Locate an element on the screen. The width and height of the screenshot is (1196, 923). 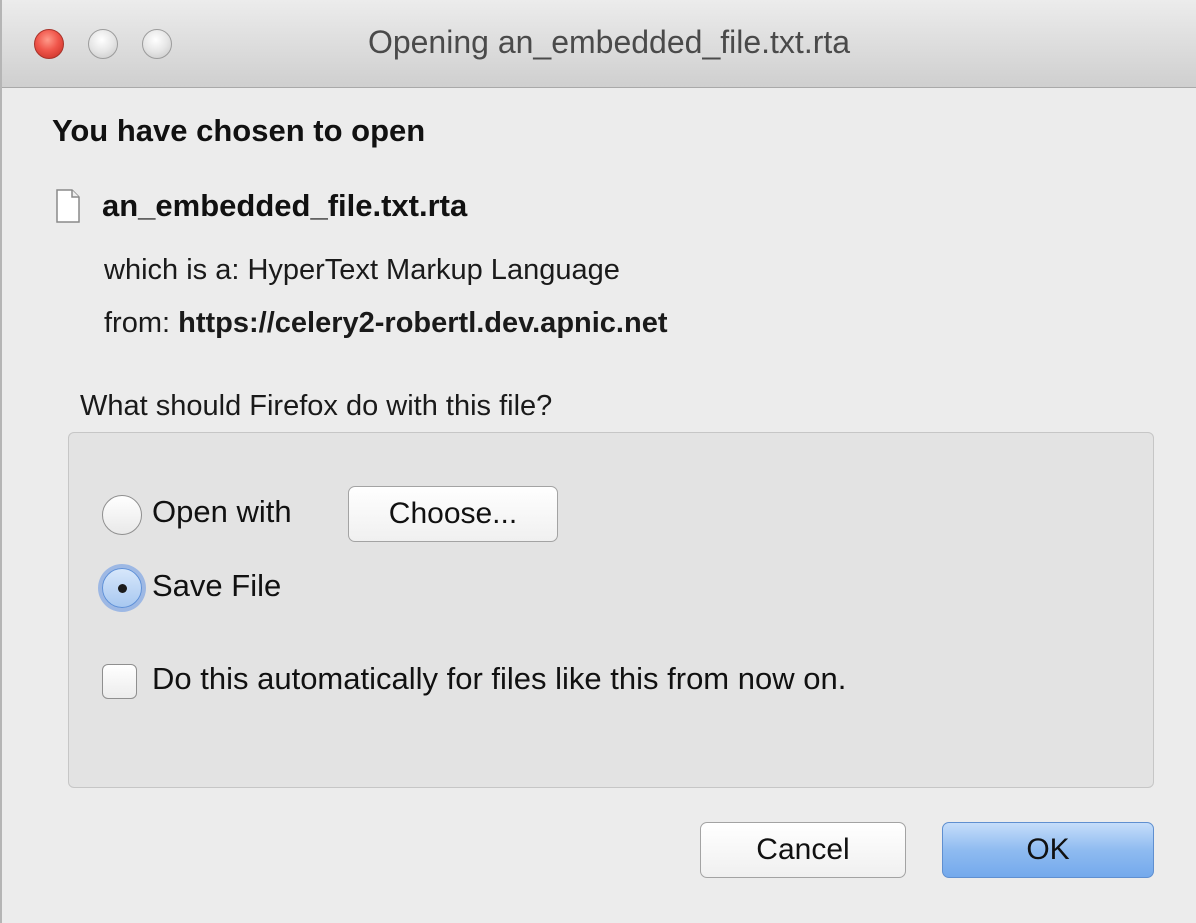
file-name: an_embedded_file.txt.rta is located at coordinates (285, 205).